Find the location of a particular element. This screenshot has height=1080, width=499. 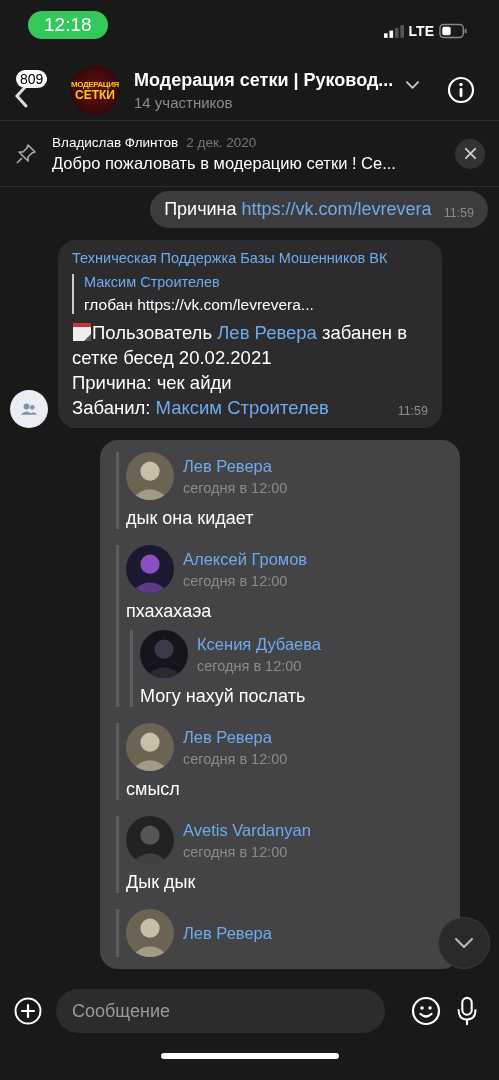

pin-icon is located at coordinates (26, 153).